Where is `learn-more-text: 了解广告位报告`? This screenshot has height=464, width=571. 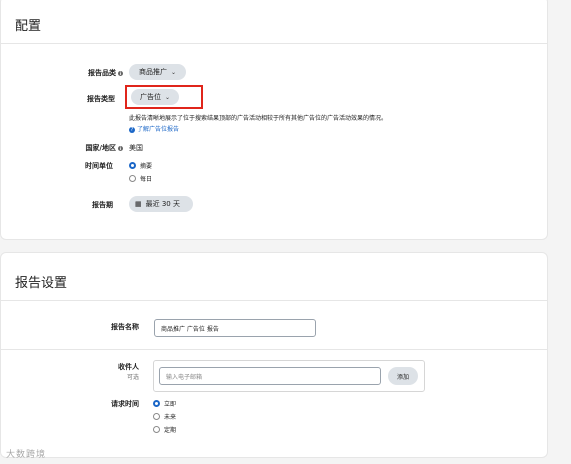 learn-more-text: 了解广告位报告 is located at coordinates (158, 129).